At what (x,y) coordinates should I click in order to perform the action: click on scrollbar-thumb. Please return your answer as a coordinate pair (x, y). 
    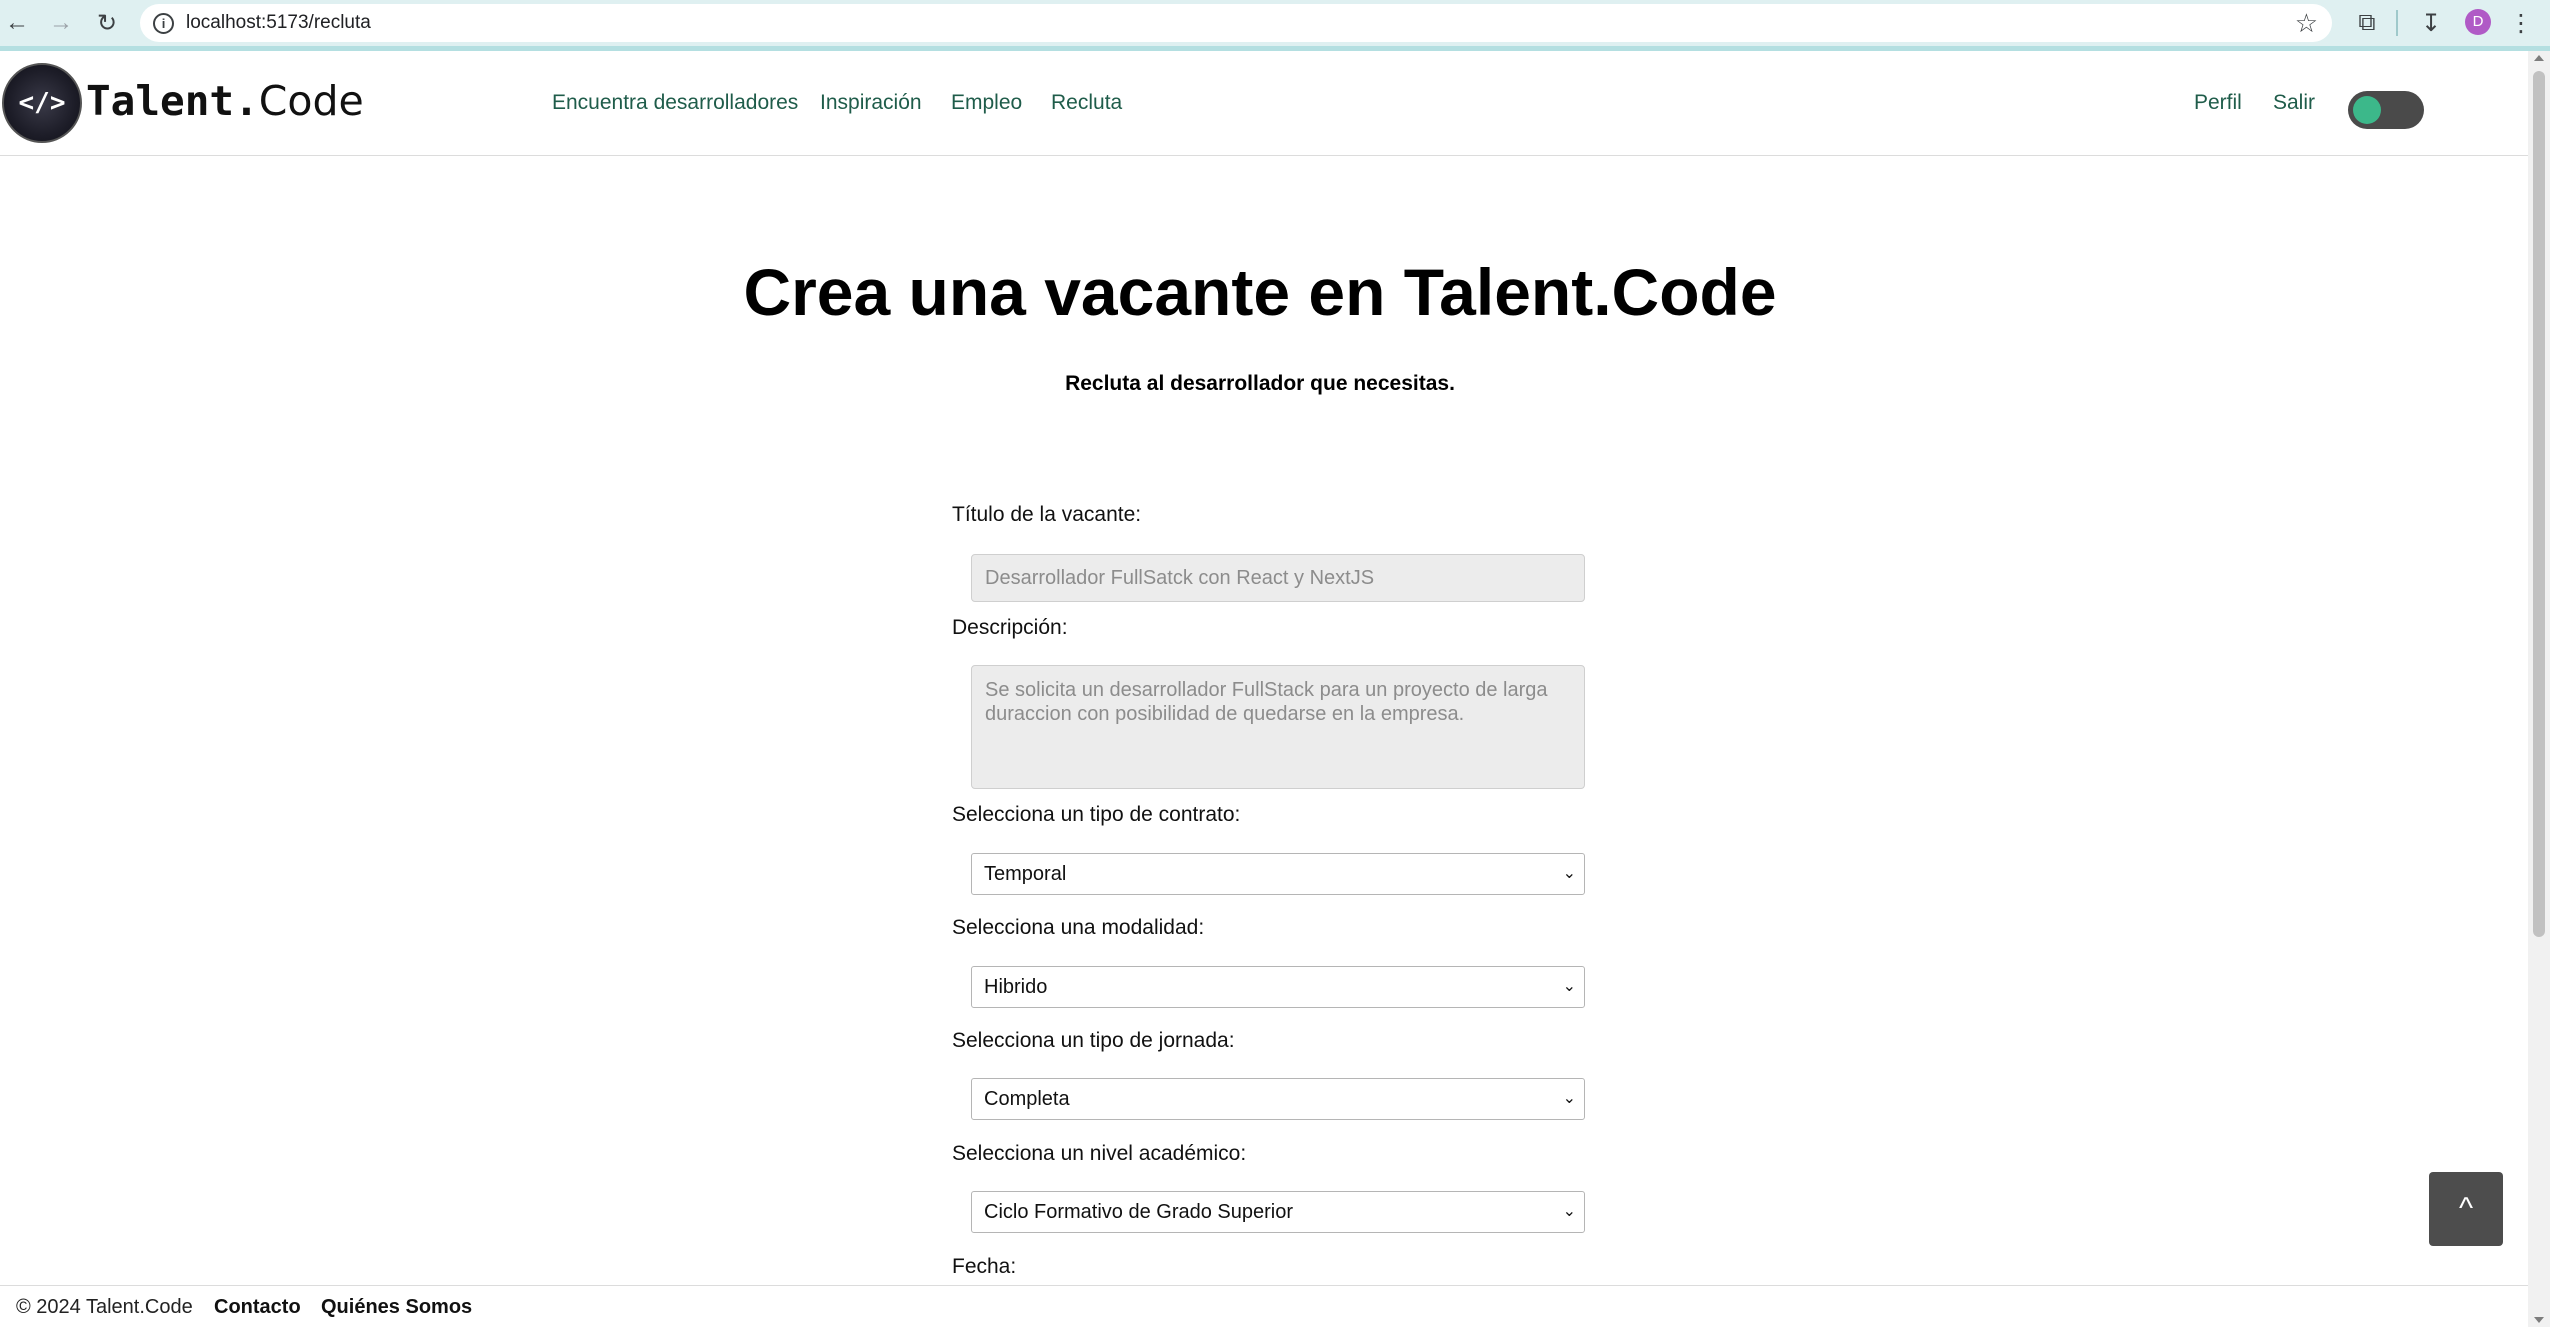
    Looking at the image, I should click on (2539, 504).